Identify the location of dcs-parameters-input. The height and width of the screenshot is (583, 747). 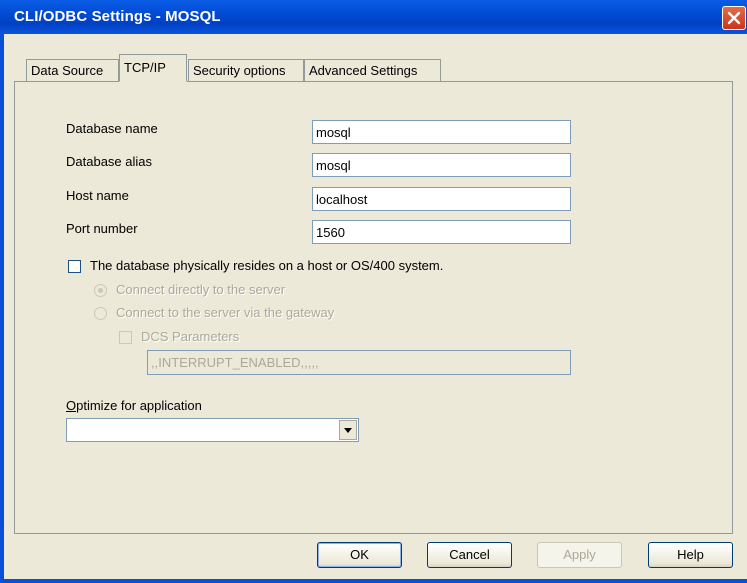
(359, 362).